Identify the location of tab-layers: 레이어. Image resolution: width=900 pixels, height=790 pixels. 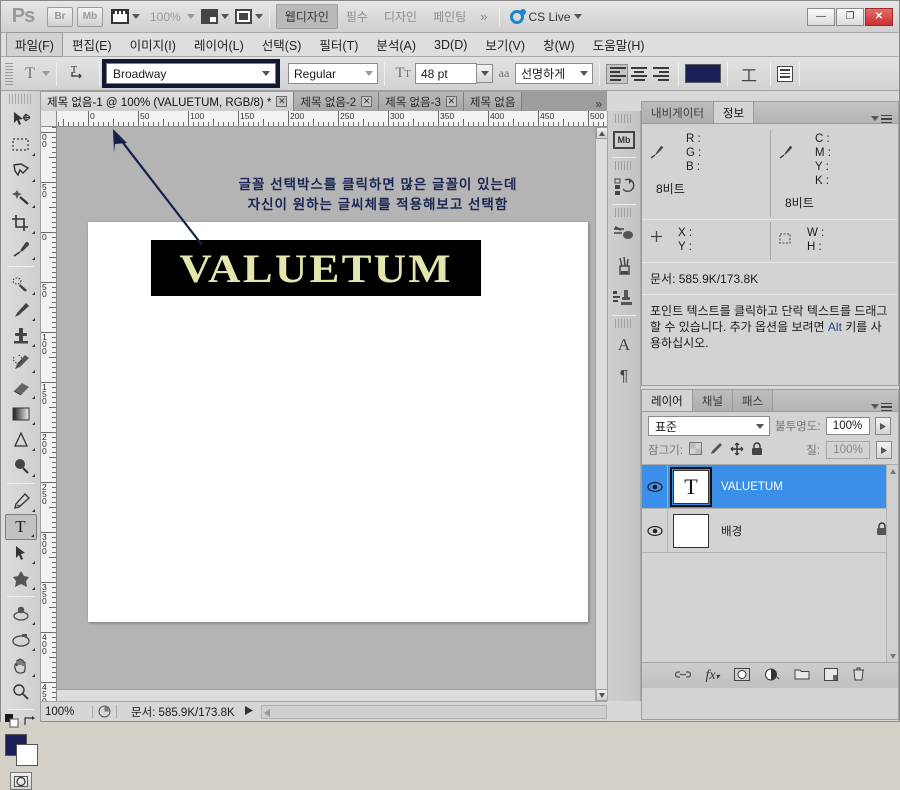
(667, 400).